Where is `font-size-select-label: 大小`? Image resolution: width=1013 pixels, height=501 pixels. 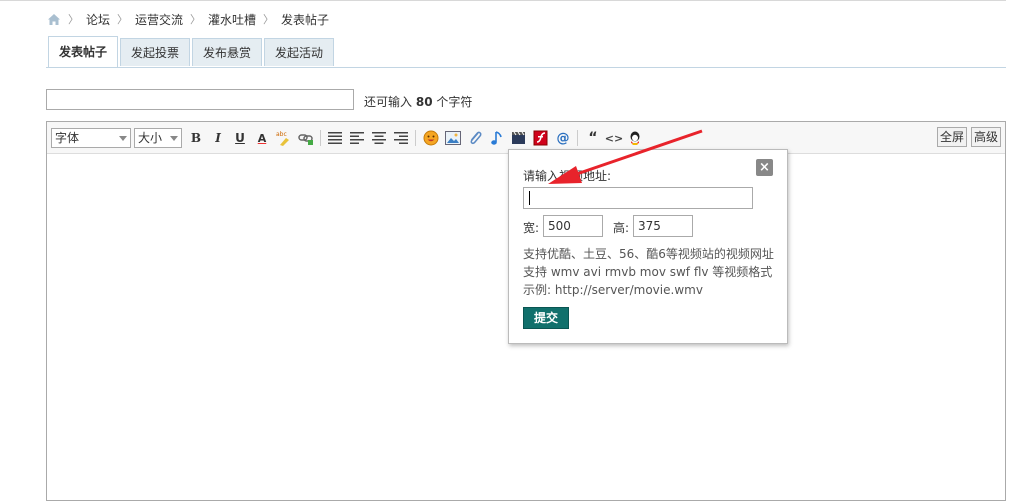
font-size-select-label: 大小 is located at coordinates (150, 138).